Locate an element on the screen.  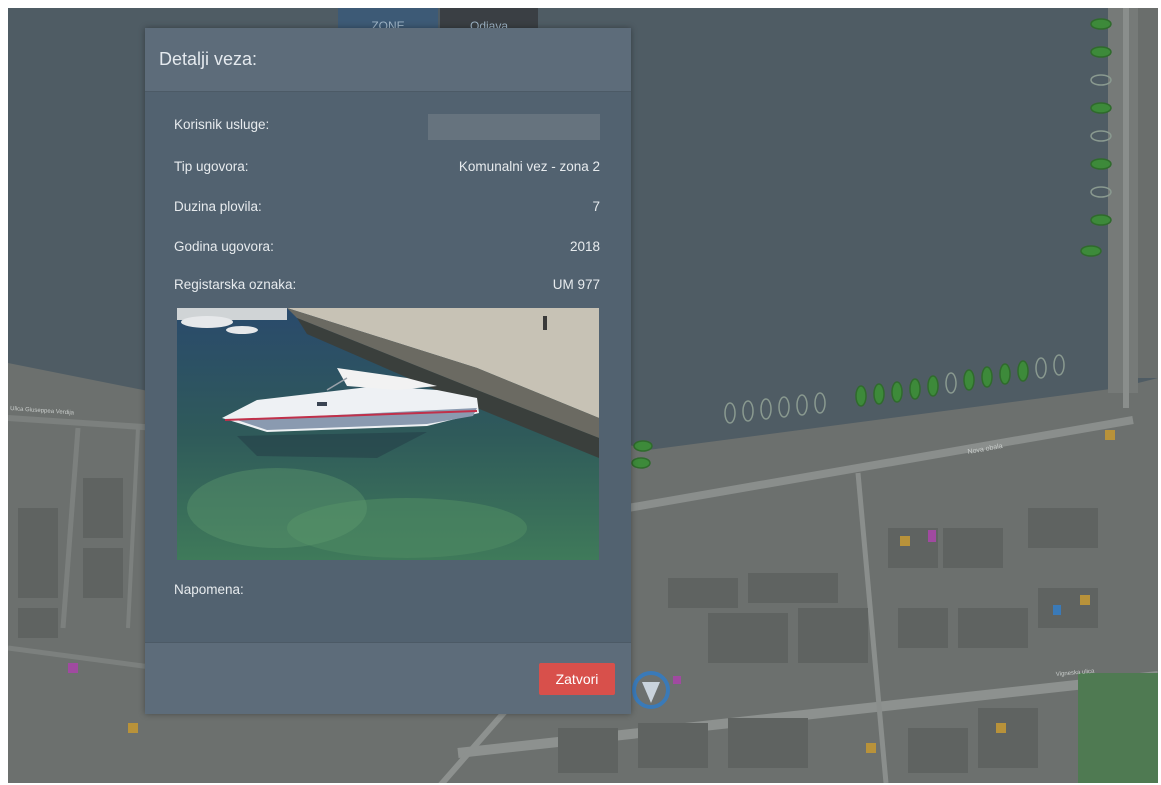
park is located at coordinates (1118, 728).